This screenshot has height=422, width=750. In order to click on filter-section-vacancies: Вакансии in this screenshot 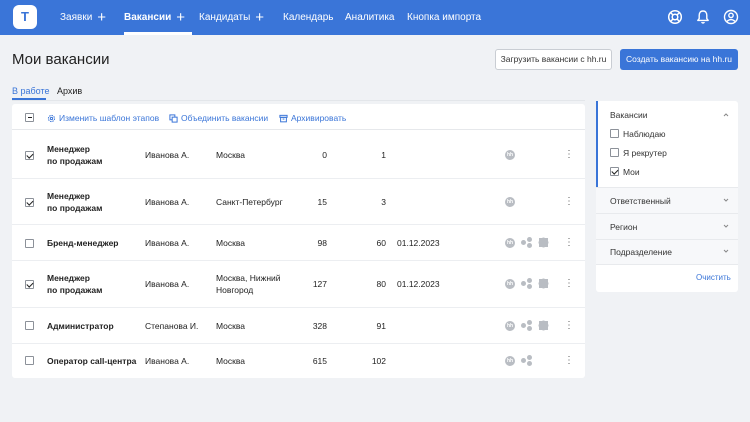, I will do `click(628, 115)`.